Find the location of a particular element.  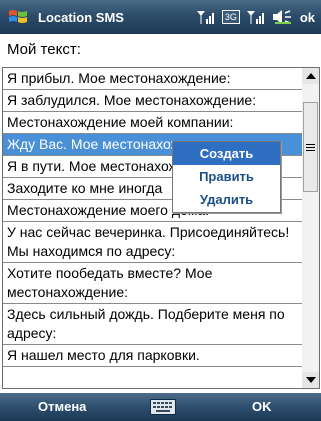

delete-menu-item: Удалить is located at coordinates (226, 199).